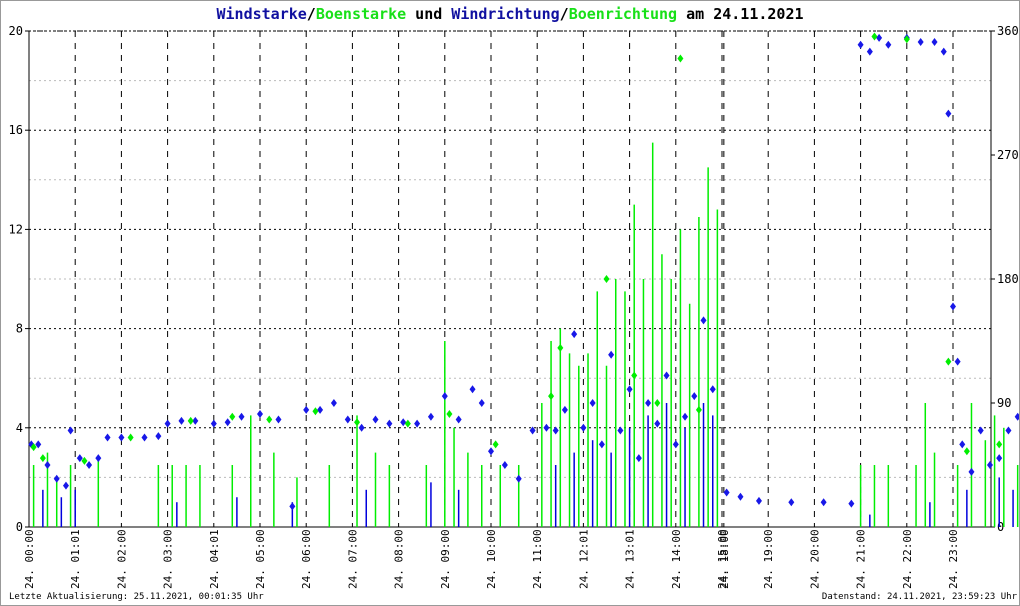 Image resolution: width=1020 pixels, height=606 pixels. Describe the element at coordinates (814, 559) in the screenshot. I see `x-tick-label: 24. 20:00` at that location.